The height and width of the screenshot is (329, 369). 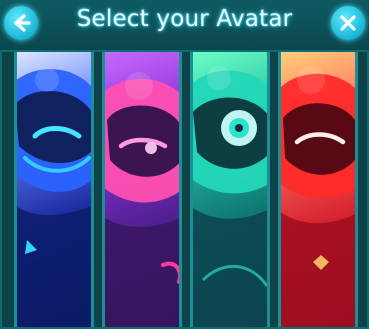 I want to click on close-button, so click(x=348, y=23).